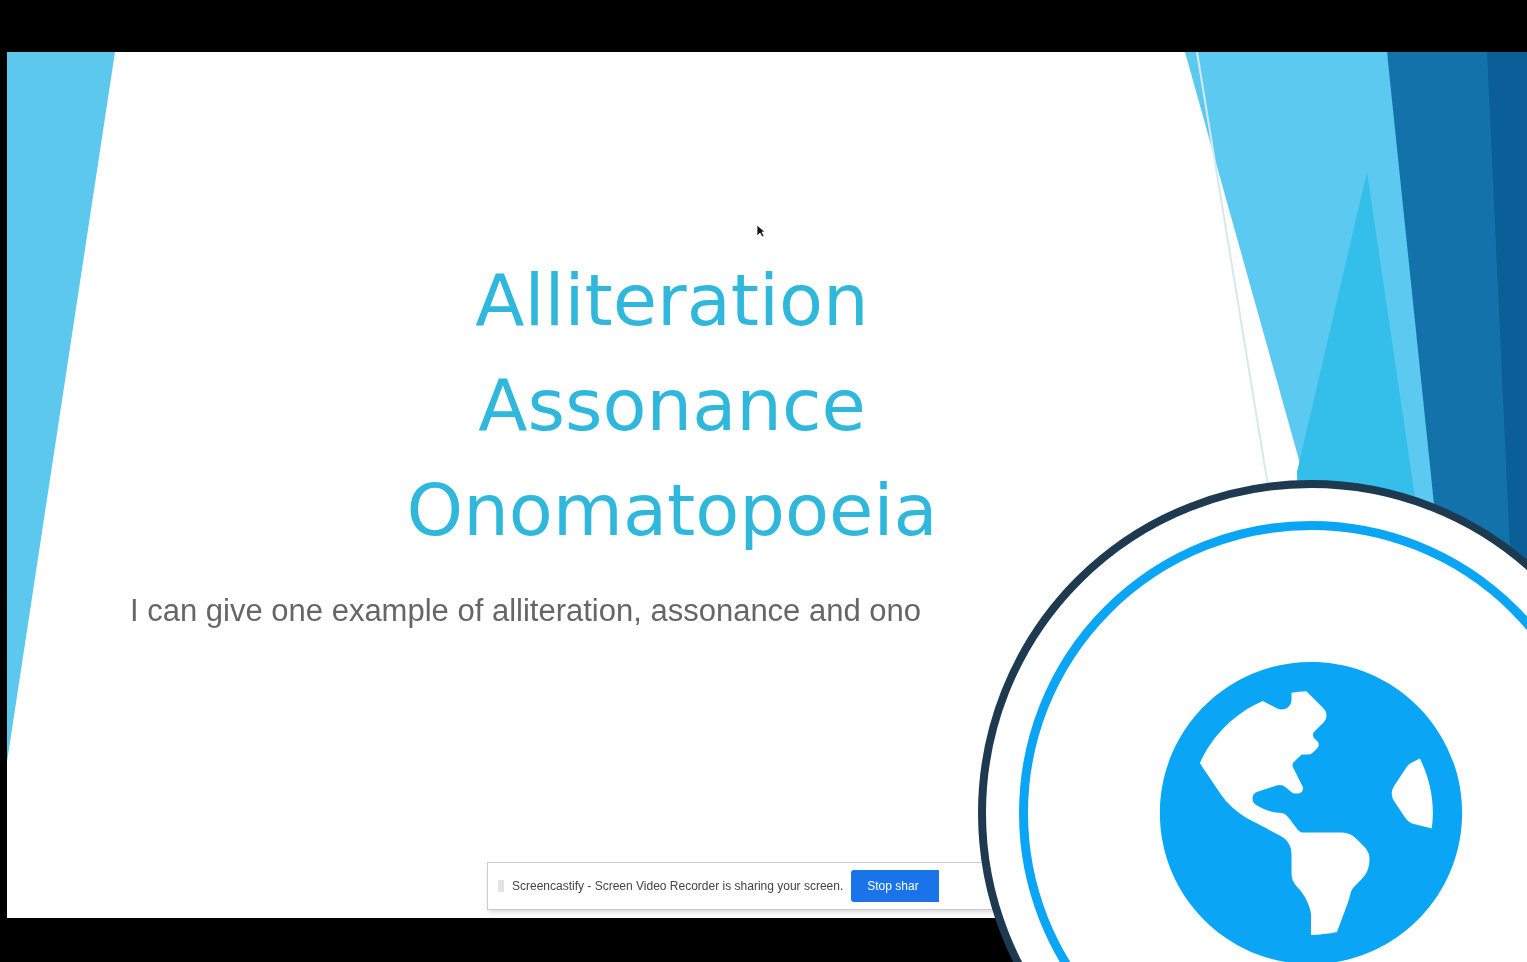  I want to click on stop-sharing-button: Stop shar, so click(895, 886).